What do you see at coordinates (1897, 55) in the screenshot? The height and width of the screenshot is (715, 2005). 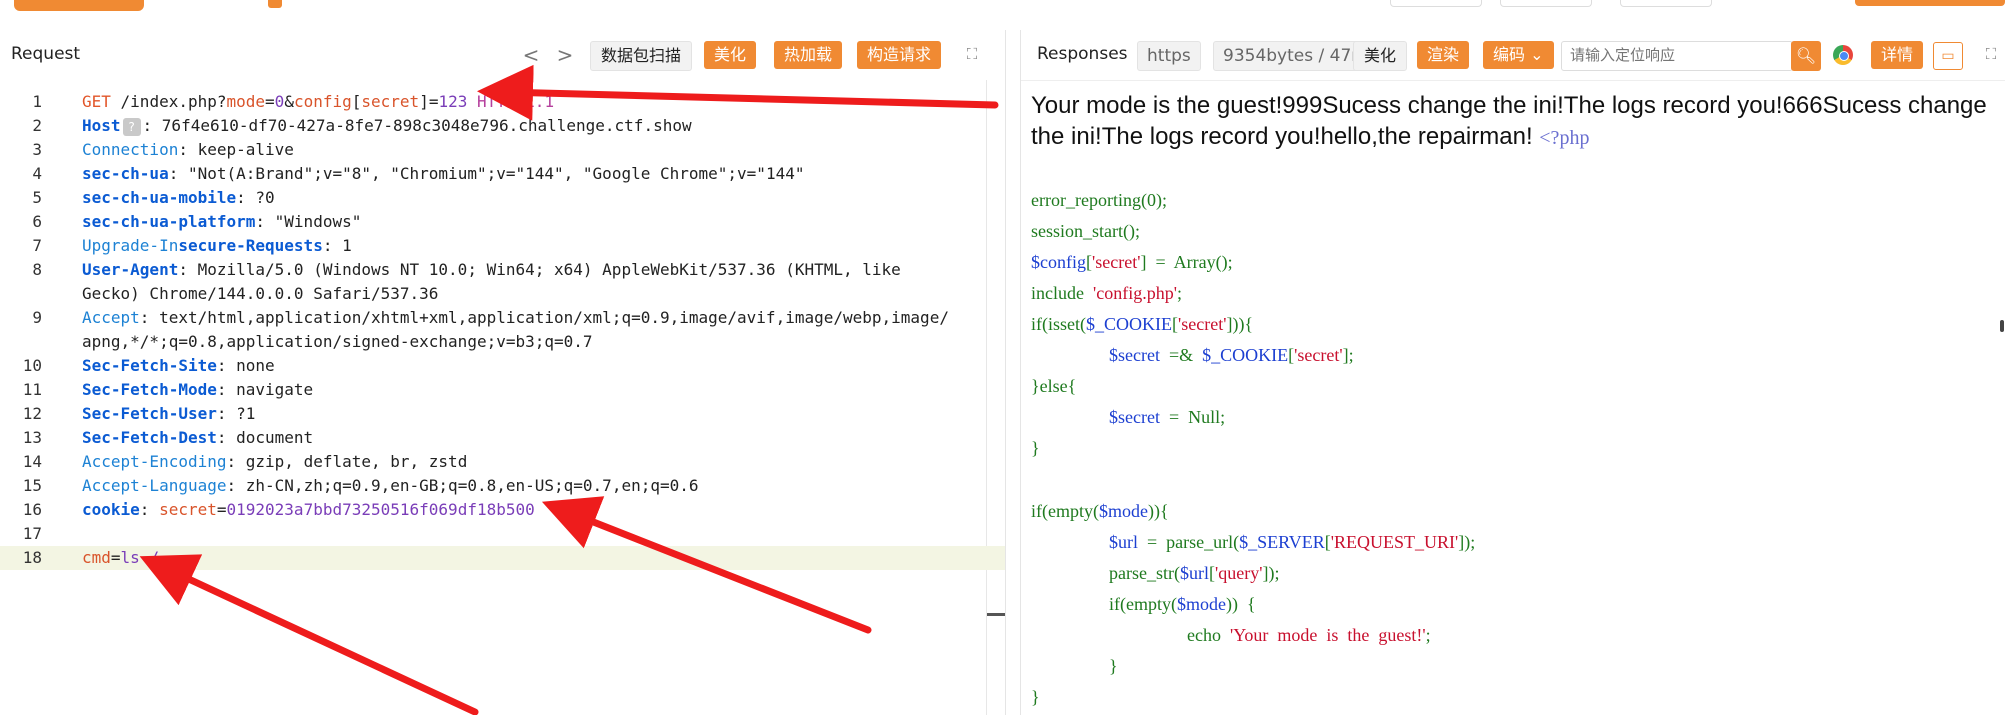 I see `details-button: 详情` at bounding box center [1897, 55].